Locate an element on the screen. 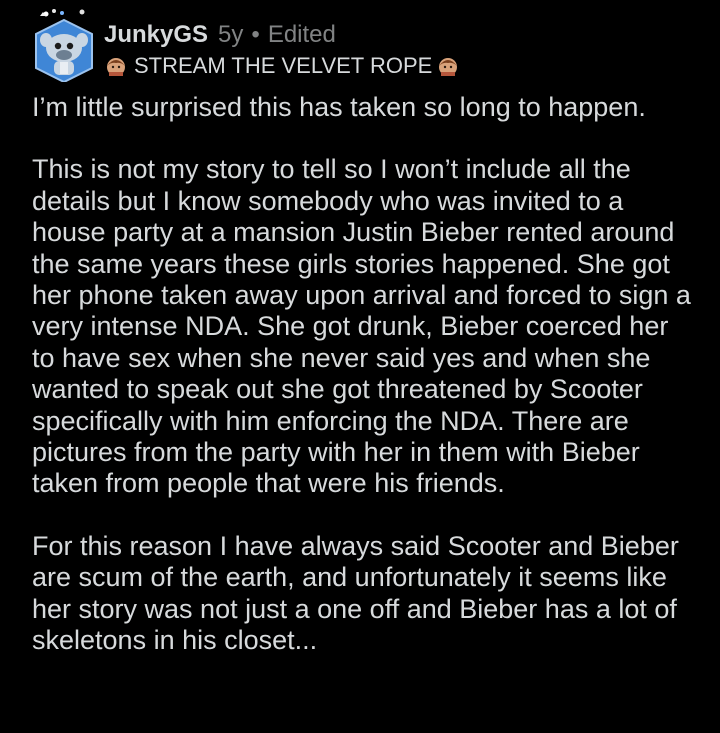 The height and width of the screenshot is (733, 720). snoo-avatar-icon is located at coordinates (64, 46).